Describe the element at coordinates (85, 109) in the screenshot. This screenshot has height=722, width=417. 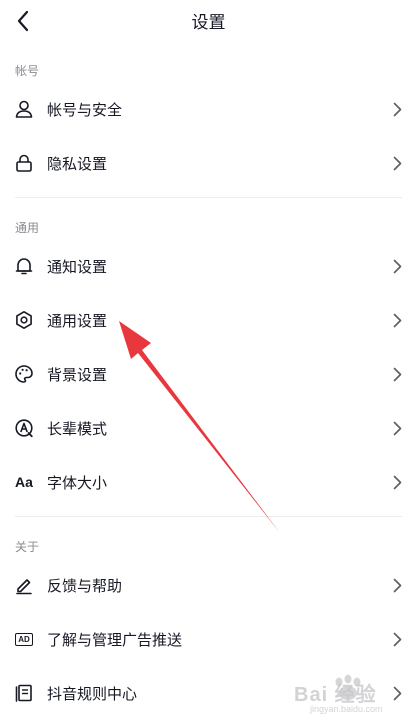
I see `settings-item-label: 帐号与安全` at that location.